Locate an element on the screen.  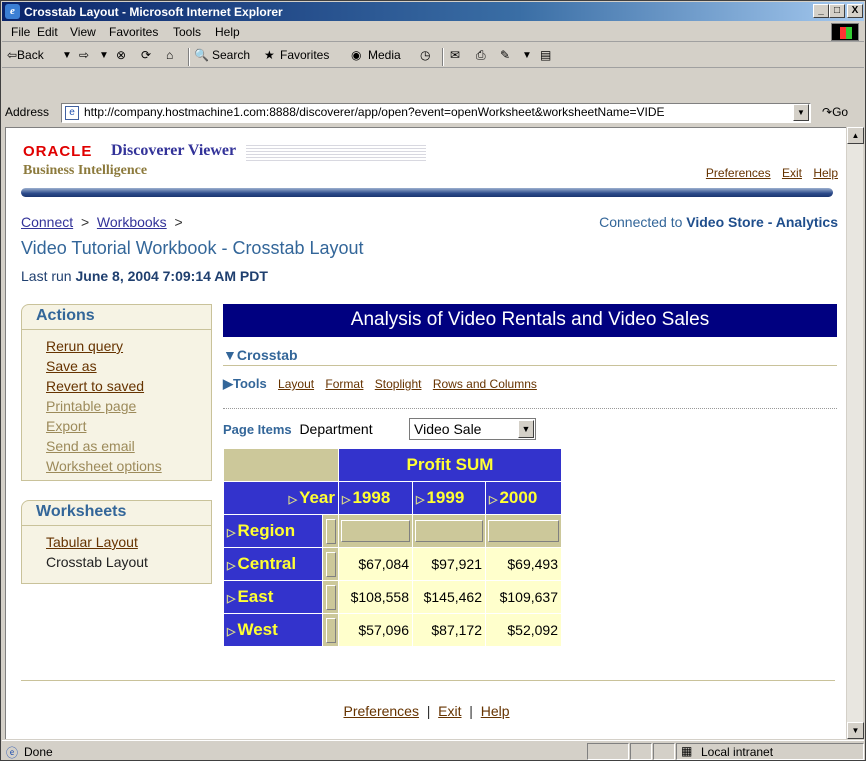
footer-preferences-link: Preferences is located at coordinates (380, 711).